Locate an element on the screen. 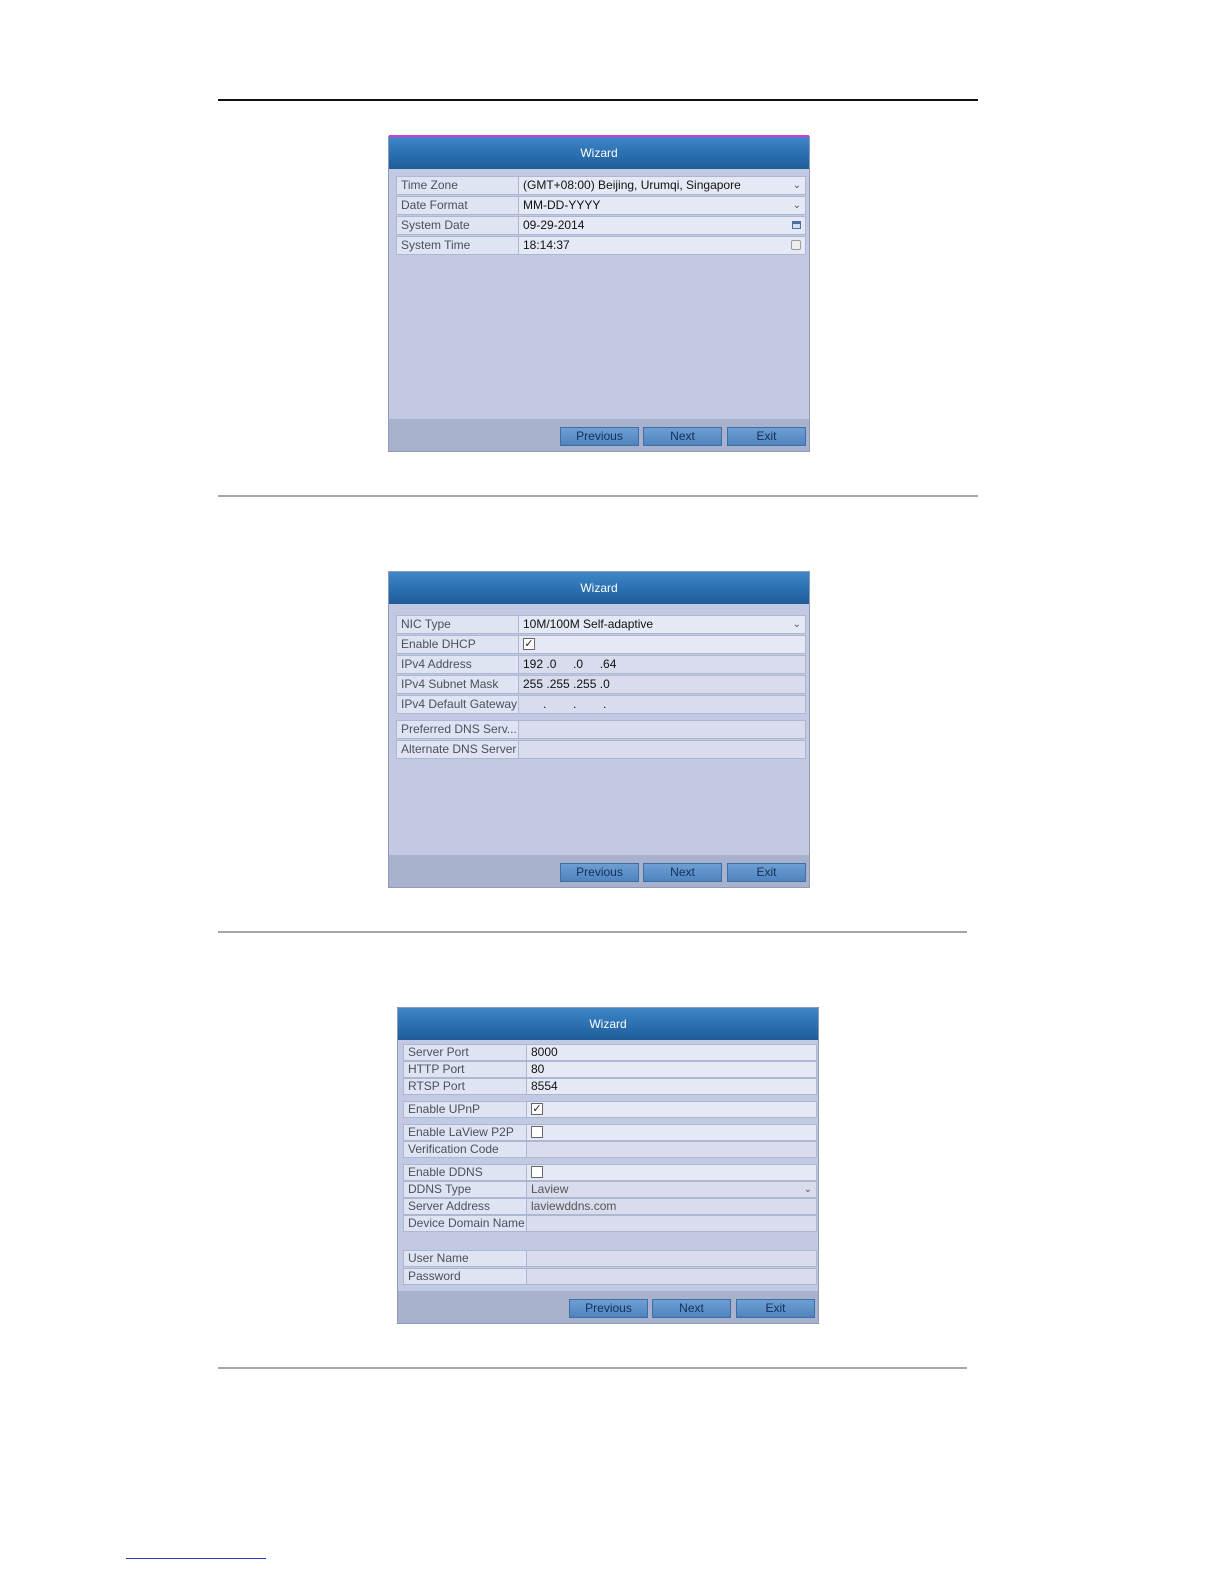 This screenshot has height=1584, width=1224. field-label: Date Format is located at coordinates (457, 205).